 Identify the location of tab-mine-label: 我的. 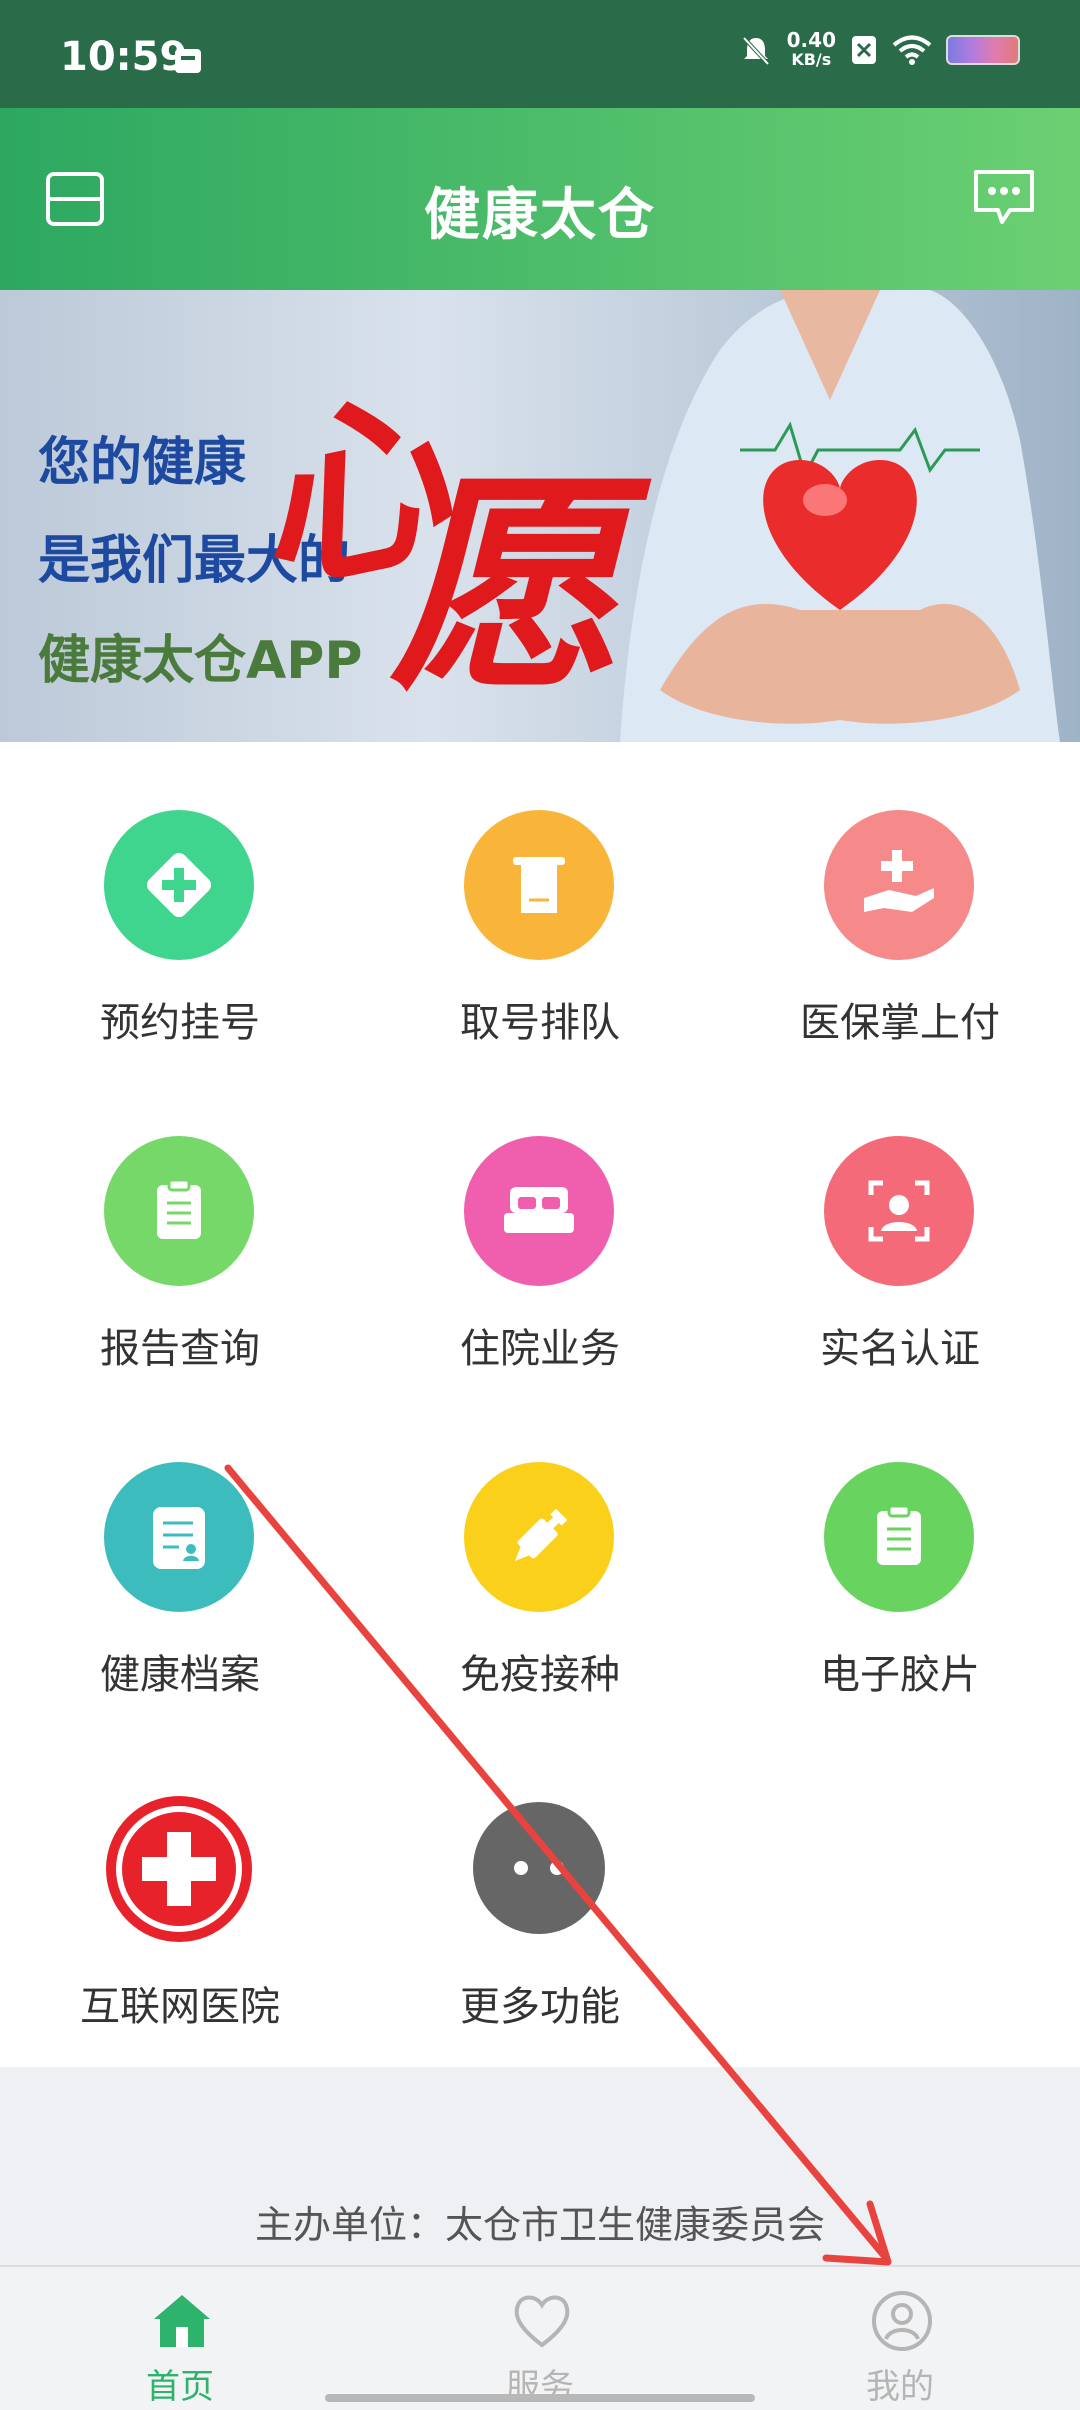
(900, 2387).